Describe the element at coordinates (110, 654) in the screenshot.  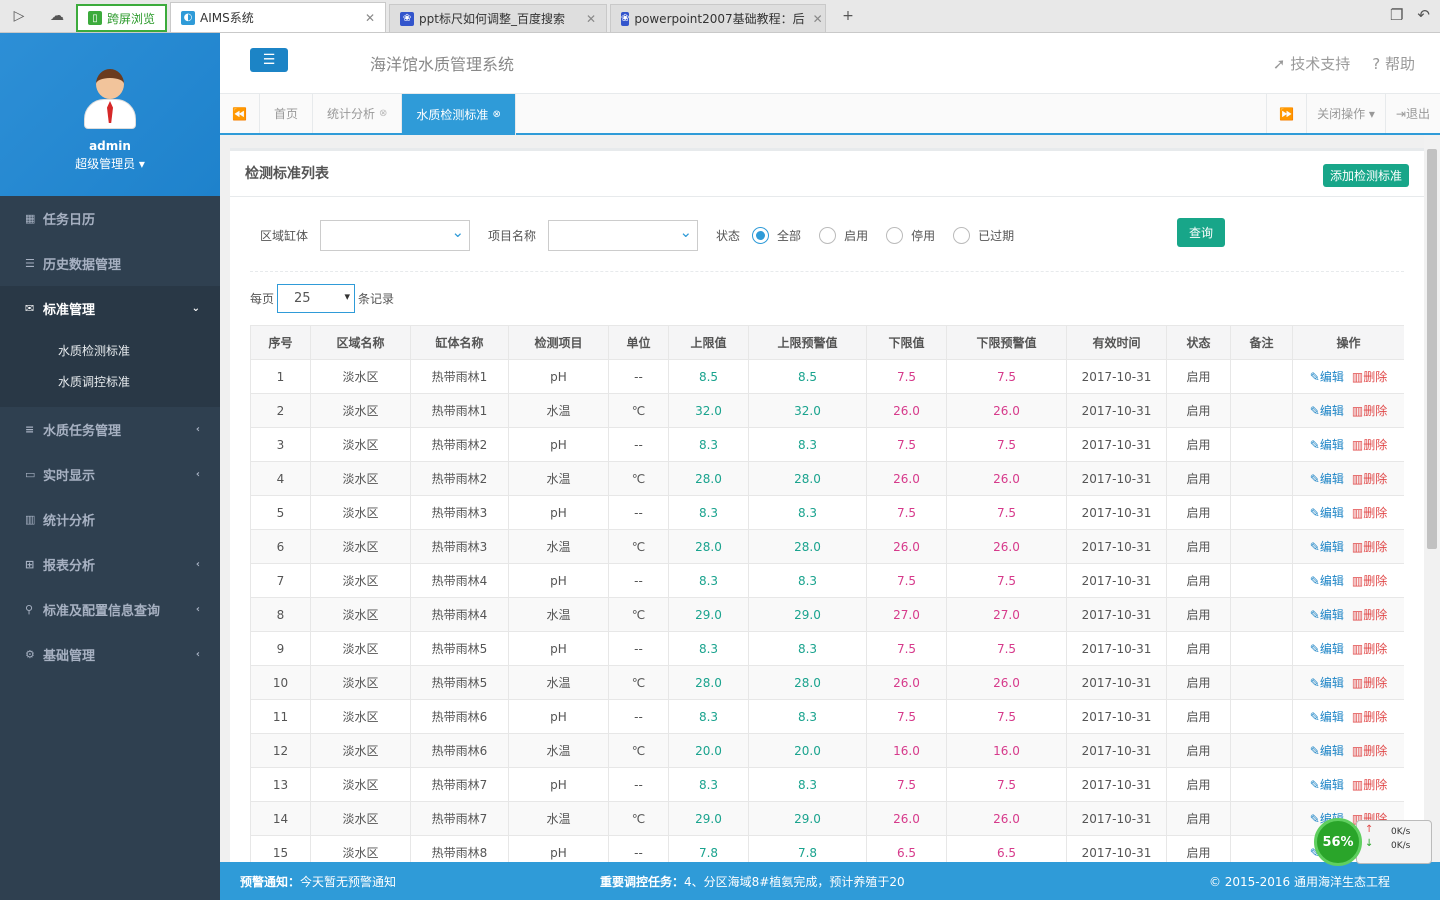
I see `sidebar-item-basic-management: ⚙ 基础管理 ‹` at that location.